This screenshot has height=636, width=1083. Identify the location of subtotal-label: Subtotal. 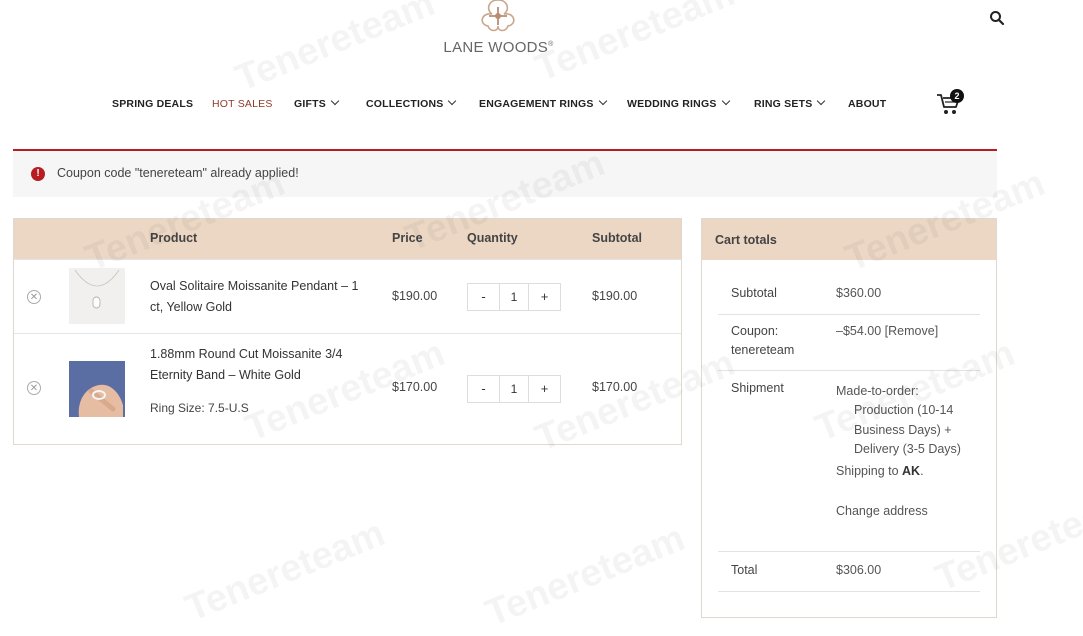
(754, 293).